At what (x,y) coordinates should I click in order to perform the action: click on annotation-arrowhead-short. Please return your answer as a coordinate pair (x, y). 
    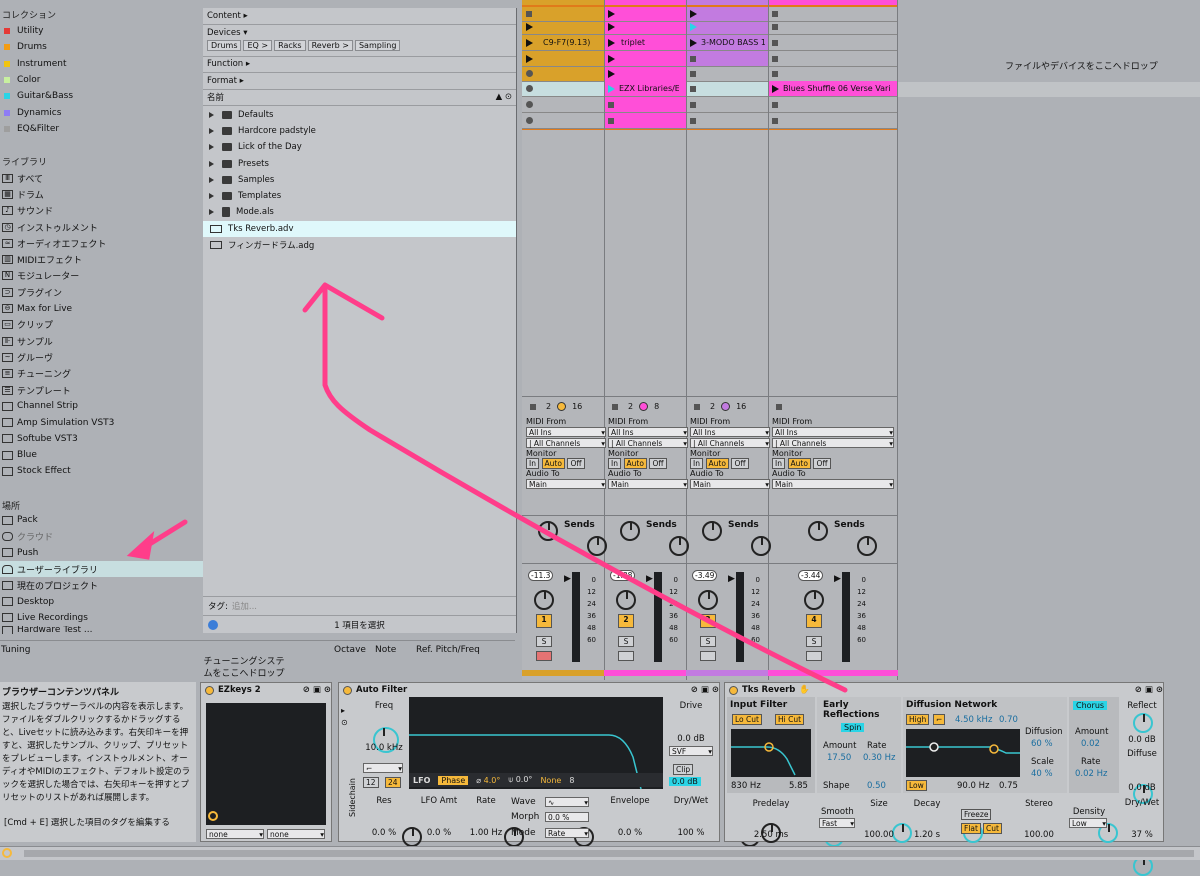
    Looking at the image, I should click on (140, 545).